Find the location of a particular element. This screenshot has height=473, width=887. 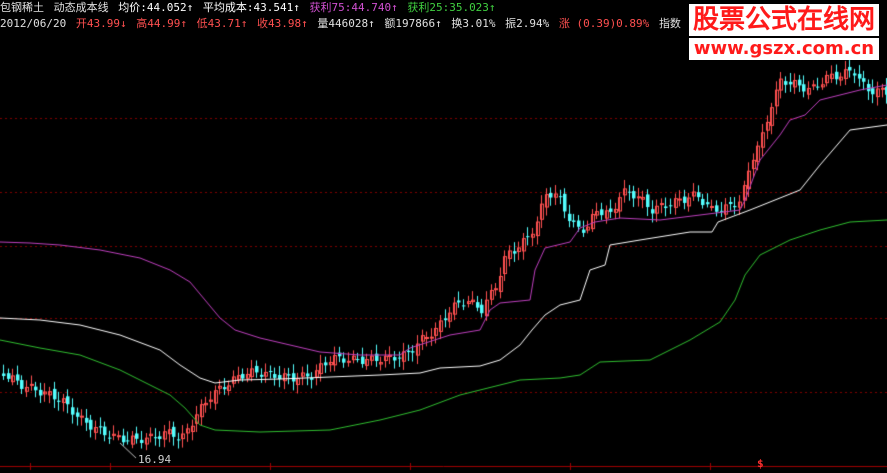

quote-date: 2012/06/20 is located at coordinates (33, 23).